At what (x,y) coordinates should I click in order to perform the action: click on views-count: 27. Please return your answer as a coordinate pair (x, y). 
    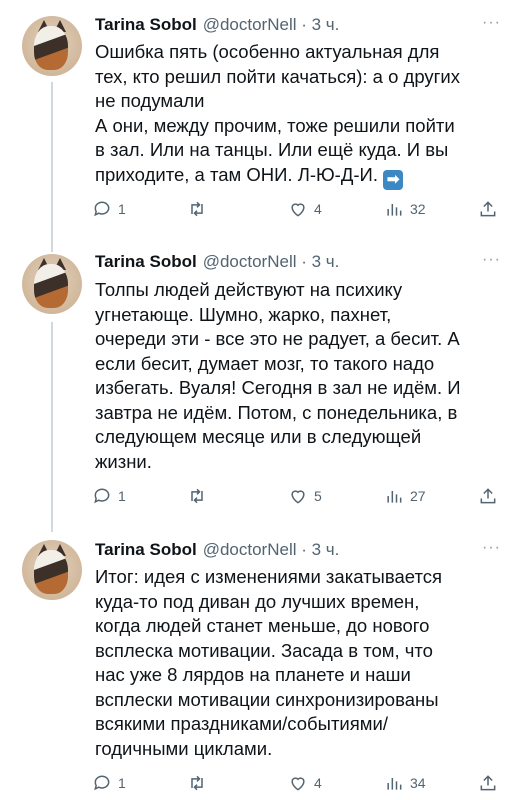
    Looking at the image, I should click on (418, 496).